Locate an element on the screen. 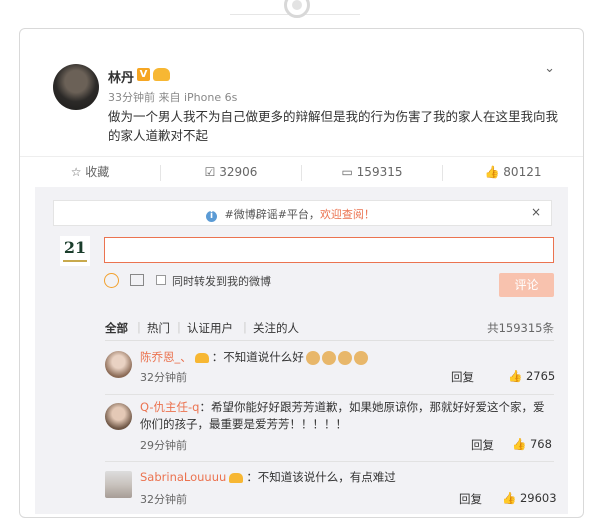  favorite-label: ☆ 收藏 is located at coordinates (90, 172).